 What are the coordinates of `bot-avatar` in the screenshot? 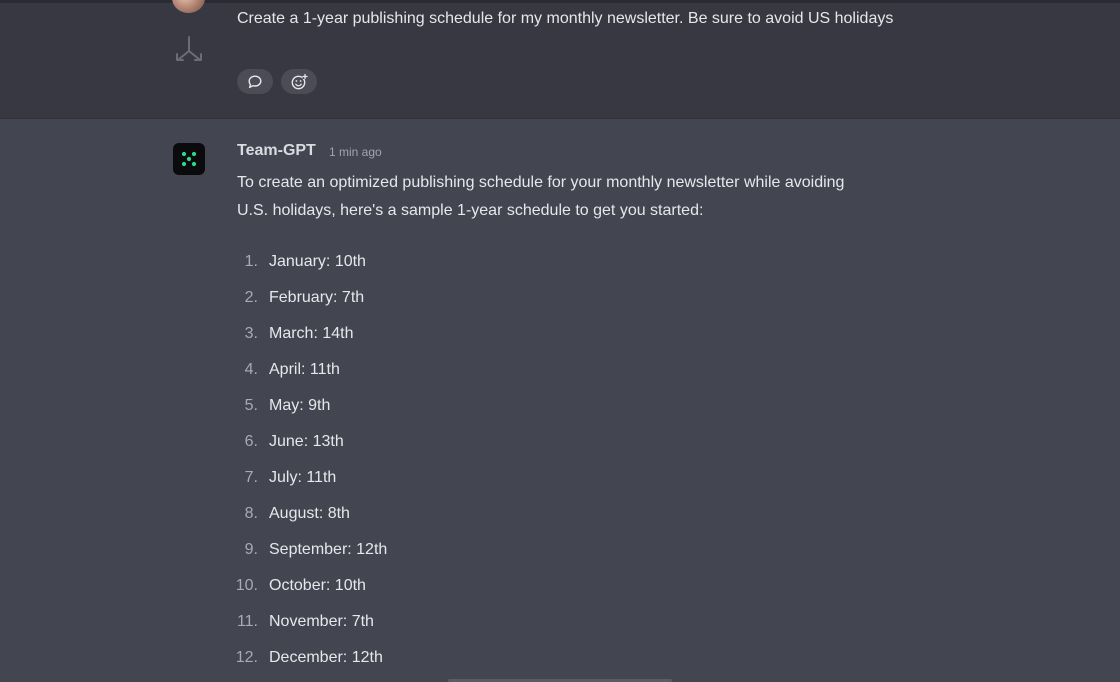 It's located at (189, 159).